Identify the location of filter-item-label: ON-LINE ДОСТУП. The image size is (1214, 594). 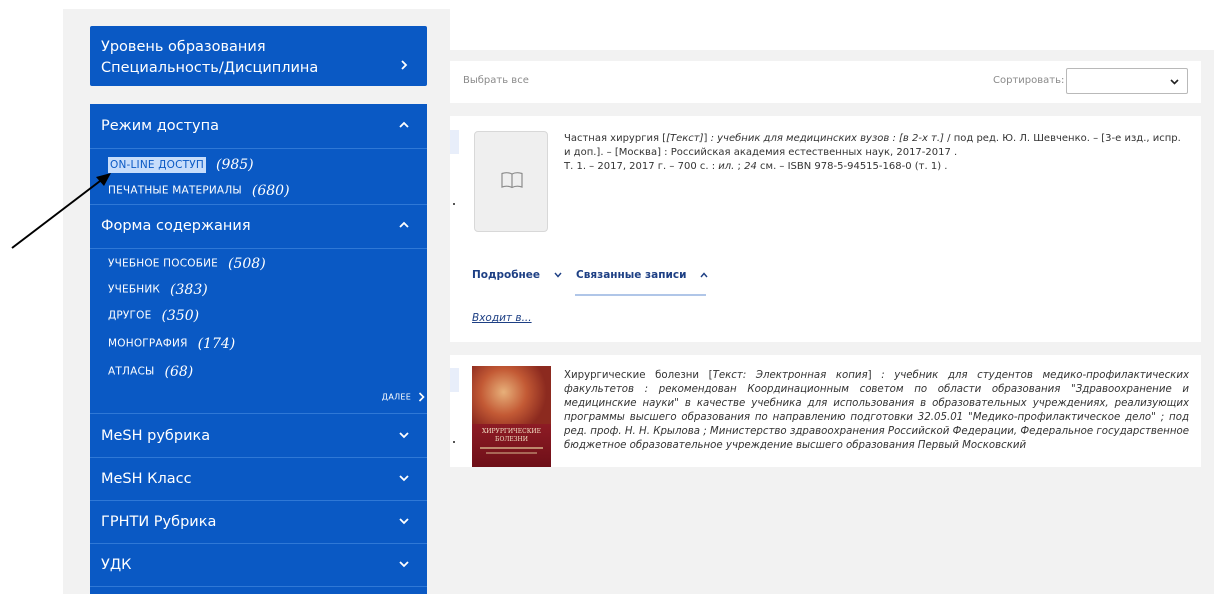
(157, 164).